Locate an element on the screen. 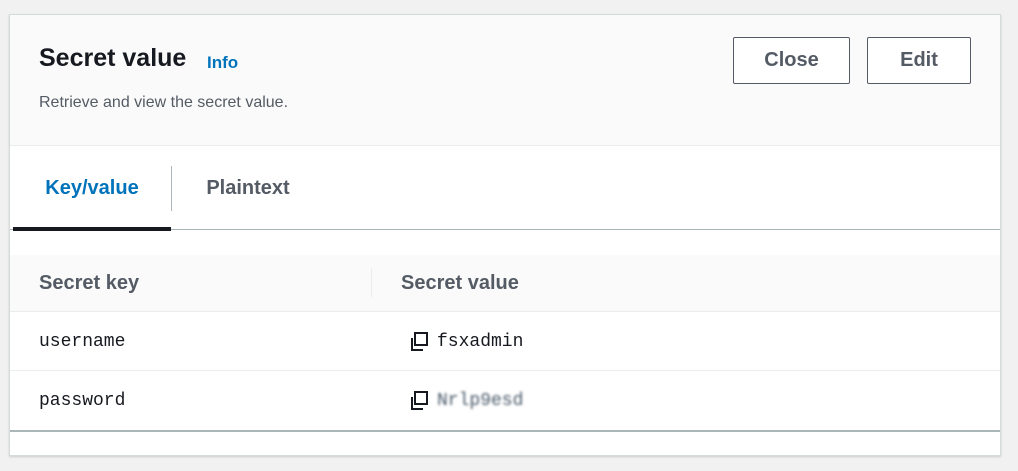  secret-key-cell: password is located at coordinates (82, 400).